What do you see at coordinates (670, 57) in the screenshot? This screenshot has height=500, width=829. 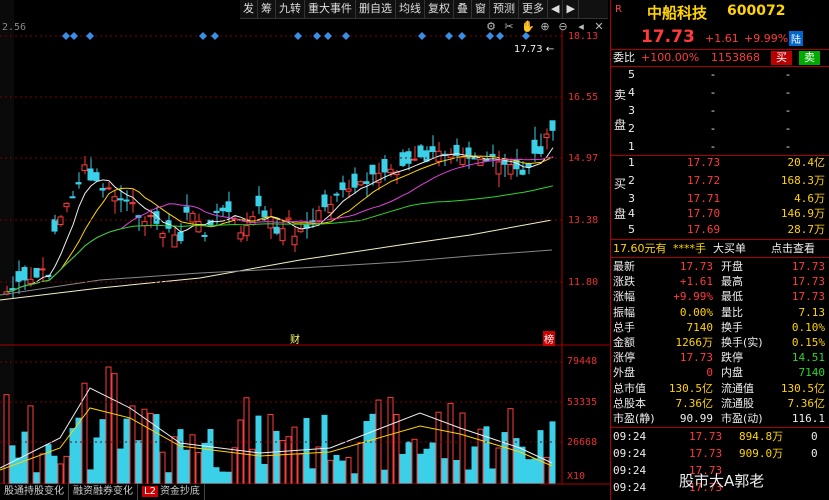 I see `ratio-value: +100.00%` at bounding box center [670, 57].